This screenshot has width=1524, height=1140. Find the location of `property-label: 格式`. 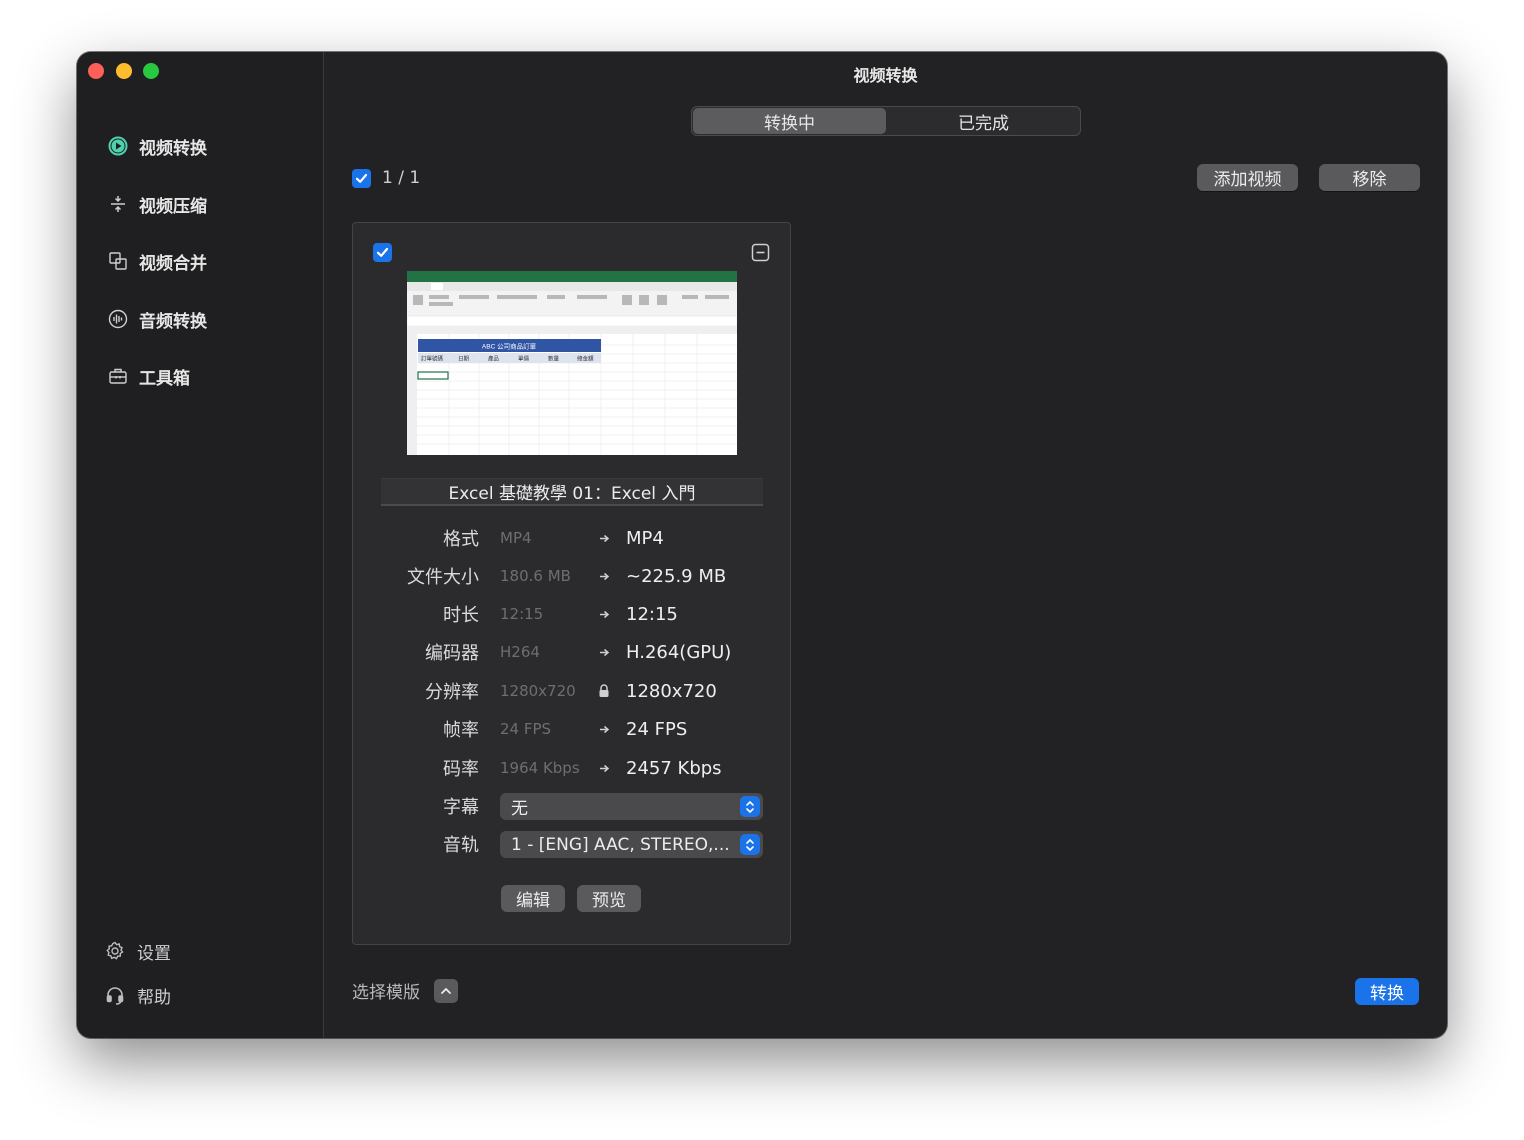

property-label: 格式 is located at coordinates (461, 539).